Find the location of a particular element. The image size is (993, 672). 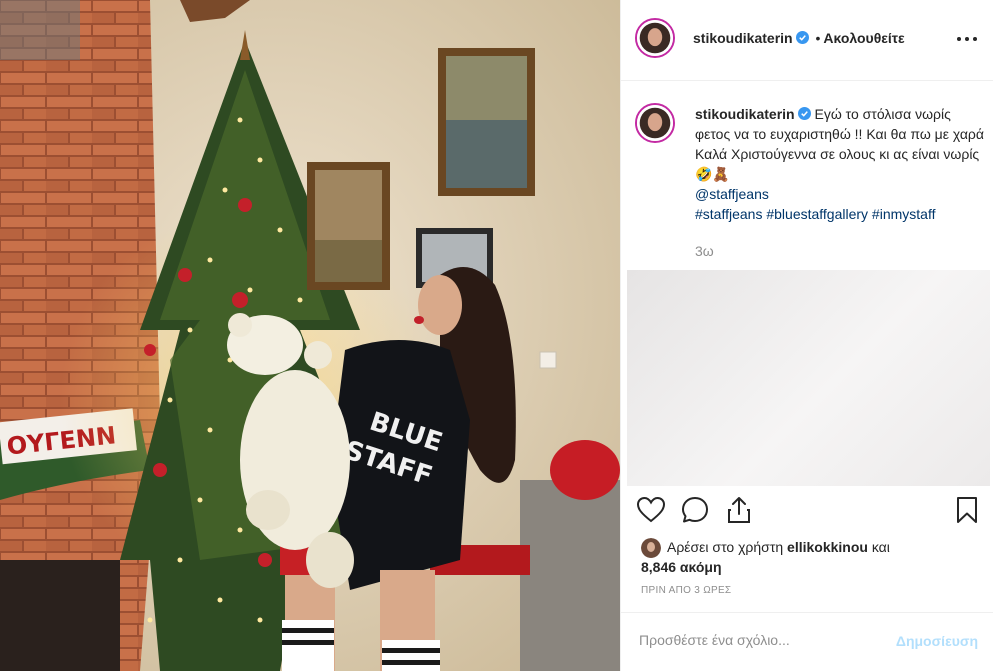

caption-username: stikoudikaterin is located at coordinates (745, 114).